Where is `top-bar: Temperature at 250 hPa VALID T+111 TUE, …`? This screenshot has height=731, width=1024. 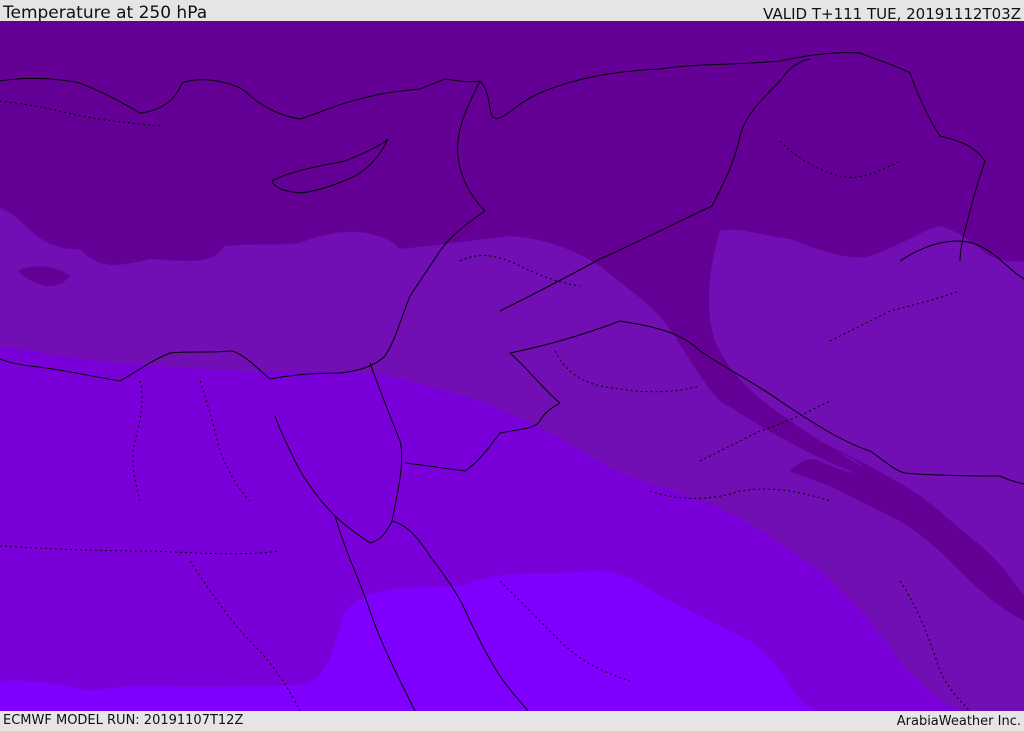
top-bar: Temperature at 250 hPa VALID T+111 TUE, … is located at coordinates (512, 11).